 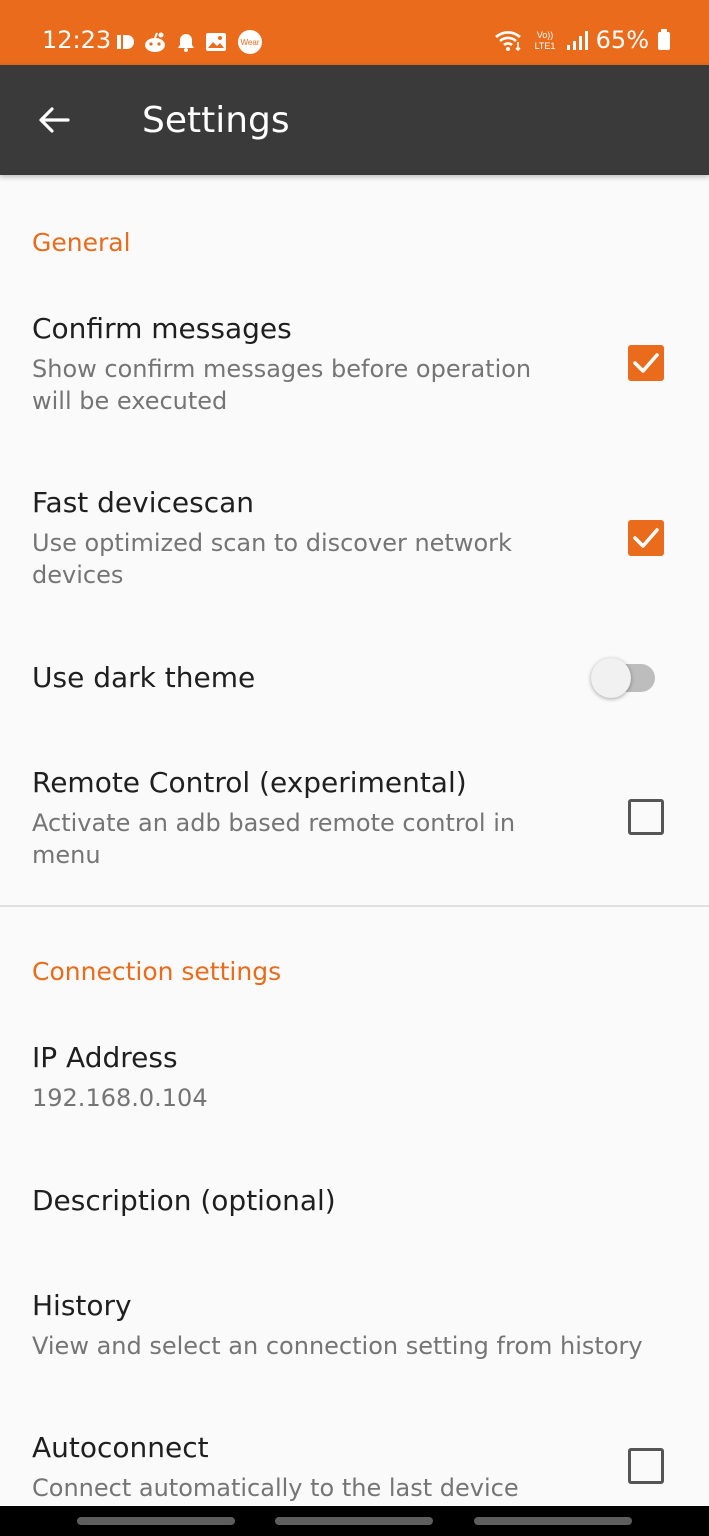 I want to click on section-divider, so click(x=354, y=906).